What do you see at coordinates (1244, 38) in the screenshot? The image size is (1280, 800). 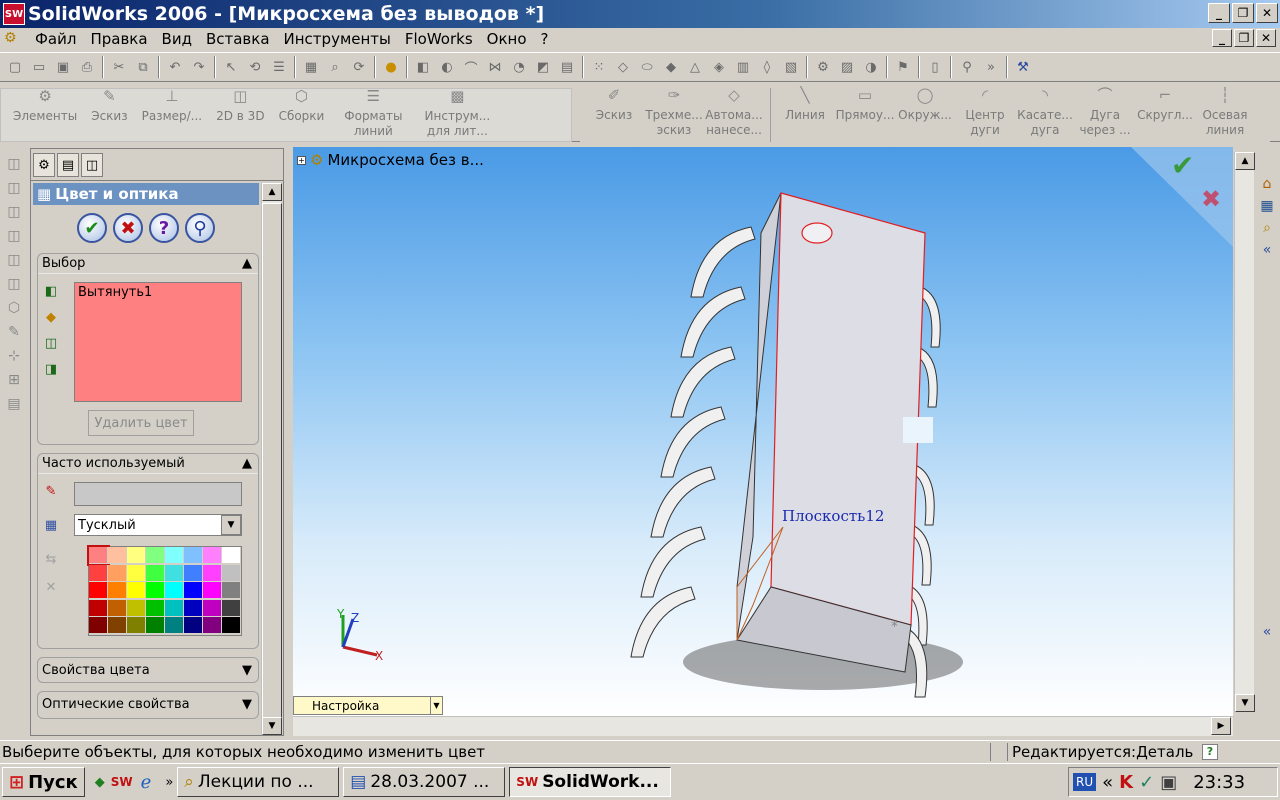 I see `doc-restore-button: ❐` at bounding box center [1244, 38].